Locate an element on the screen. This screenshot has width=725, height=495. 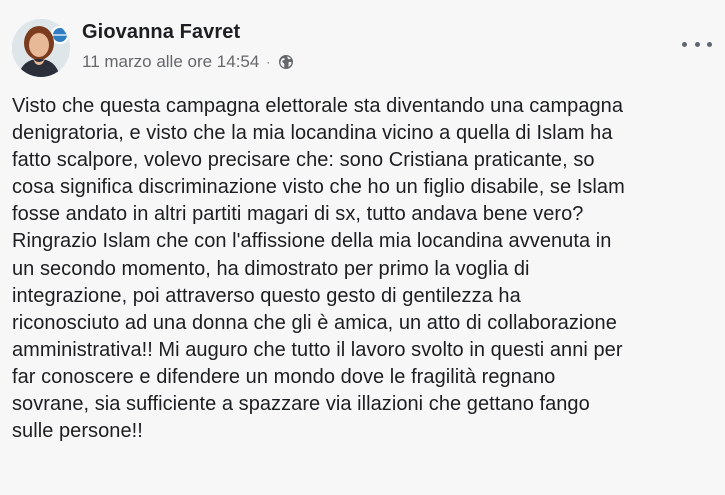
avatar-photo is located at coordinates (41, 48).